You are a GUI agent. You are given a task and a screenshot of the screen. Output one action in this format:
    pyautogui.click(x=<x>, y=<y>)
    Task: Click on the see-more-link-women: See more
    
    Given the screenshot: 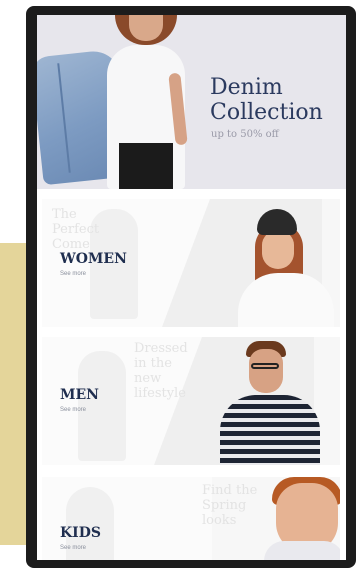 What is the action you would take?
    pyautogui.click(x=73, y=274)
    